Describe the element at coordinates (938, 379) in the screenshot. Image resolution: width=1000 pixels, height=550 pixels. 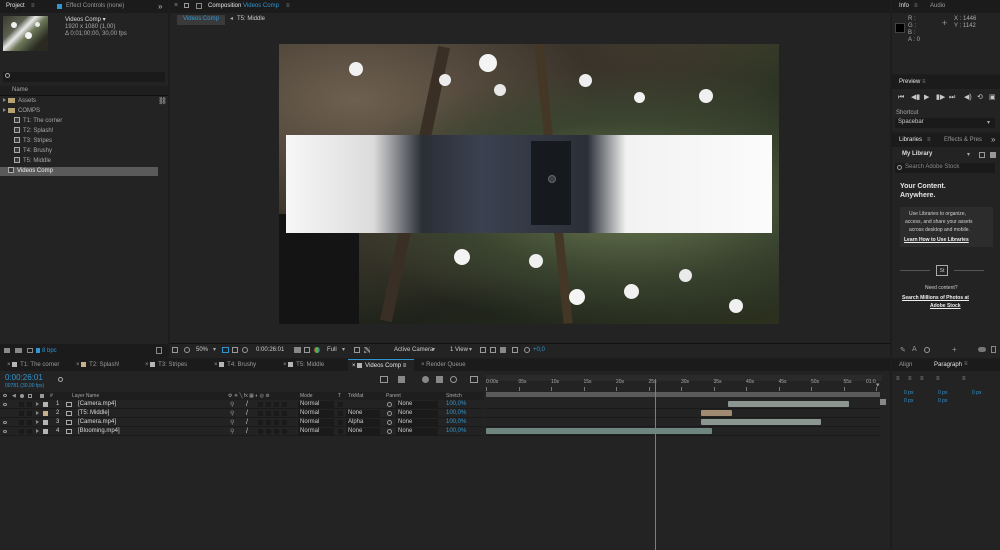
I see `justify-icon: ≡` at that location.